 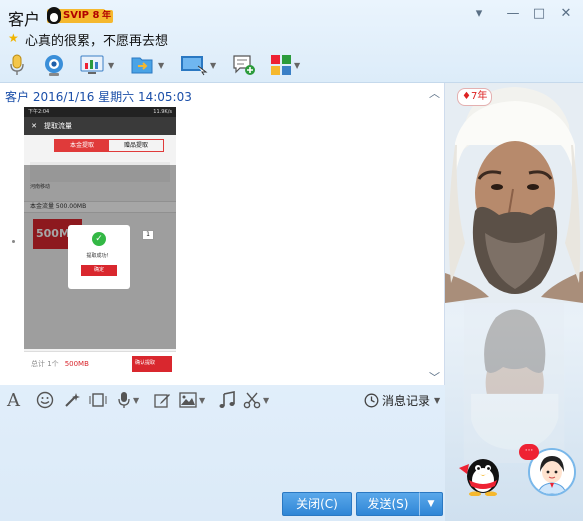 I want to click on phone-tab-active: 本金提取, so click(x=82, y=145).